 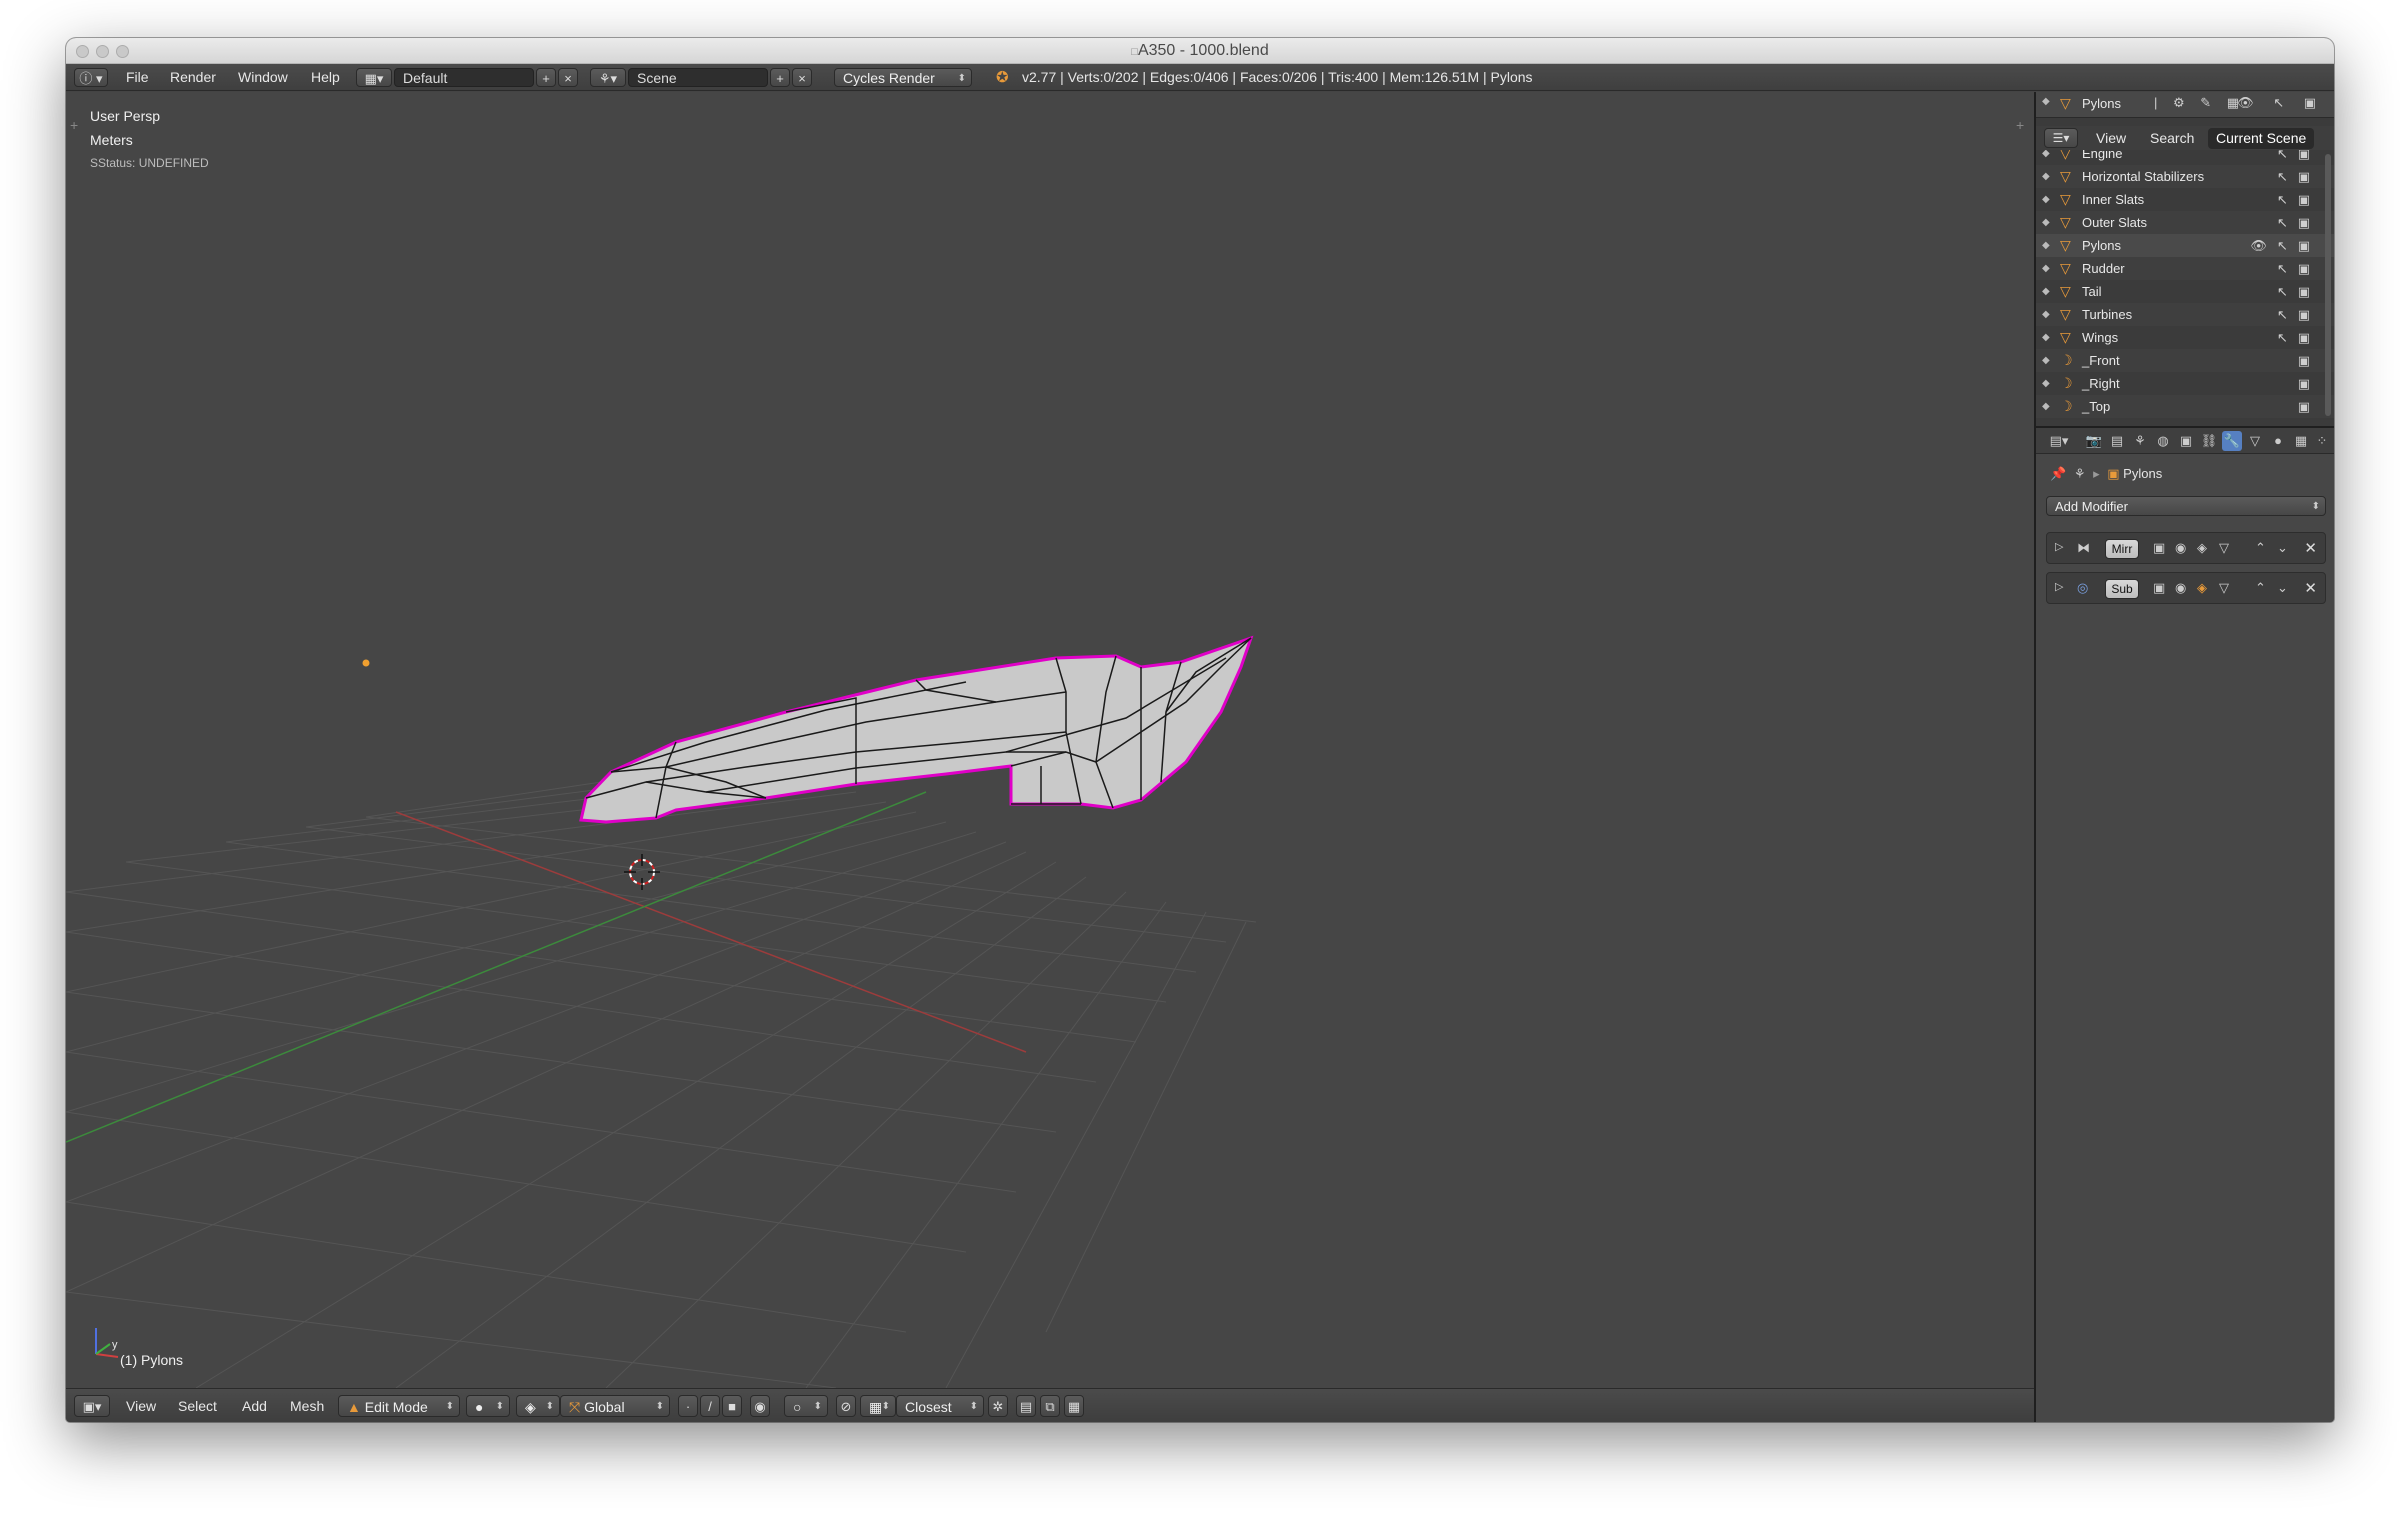 What do you see at coordinates (710, 1406) in the screenshot?
I see `edge-select-icon: /` at bounding box center [710, 1406].